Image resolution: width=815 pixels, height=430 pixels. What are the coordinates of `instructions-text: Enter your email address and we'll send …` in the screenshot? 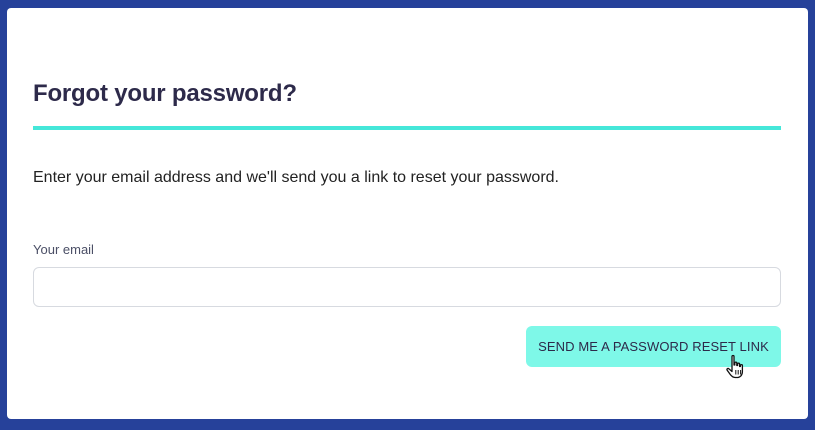 It's located at (296, 177).